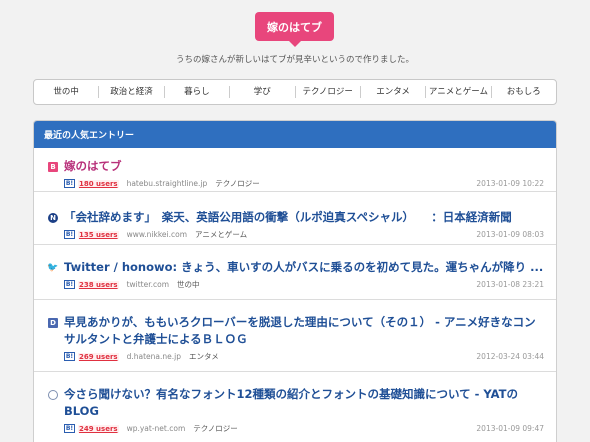 The height and width of the screenshot is (442, 590). Describe the element at coordinates (167, 183) in the screenshot. I see `entry-domain: hatebu.straightline.jp` at that location.